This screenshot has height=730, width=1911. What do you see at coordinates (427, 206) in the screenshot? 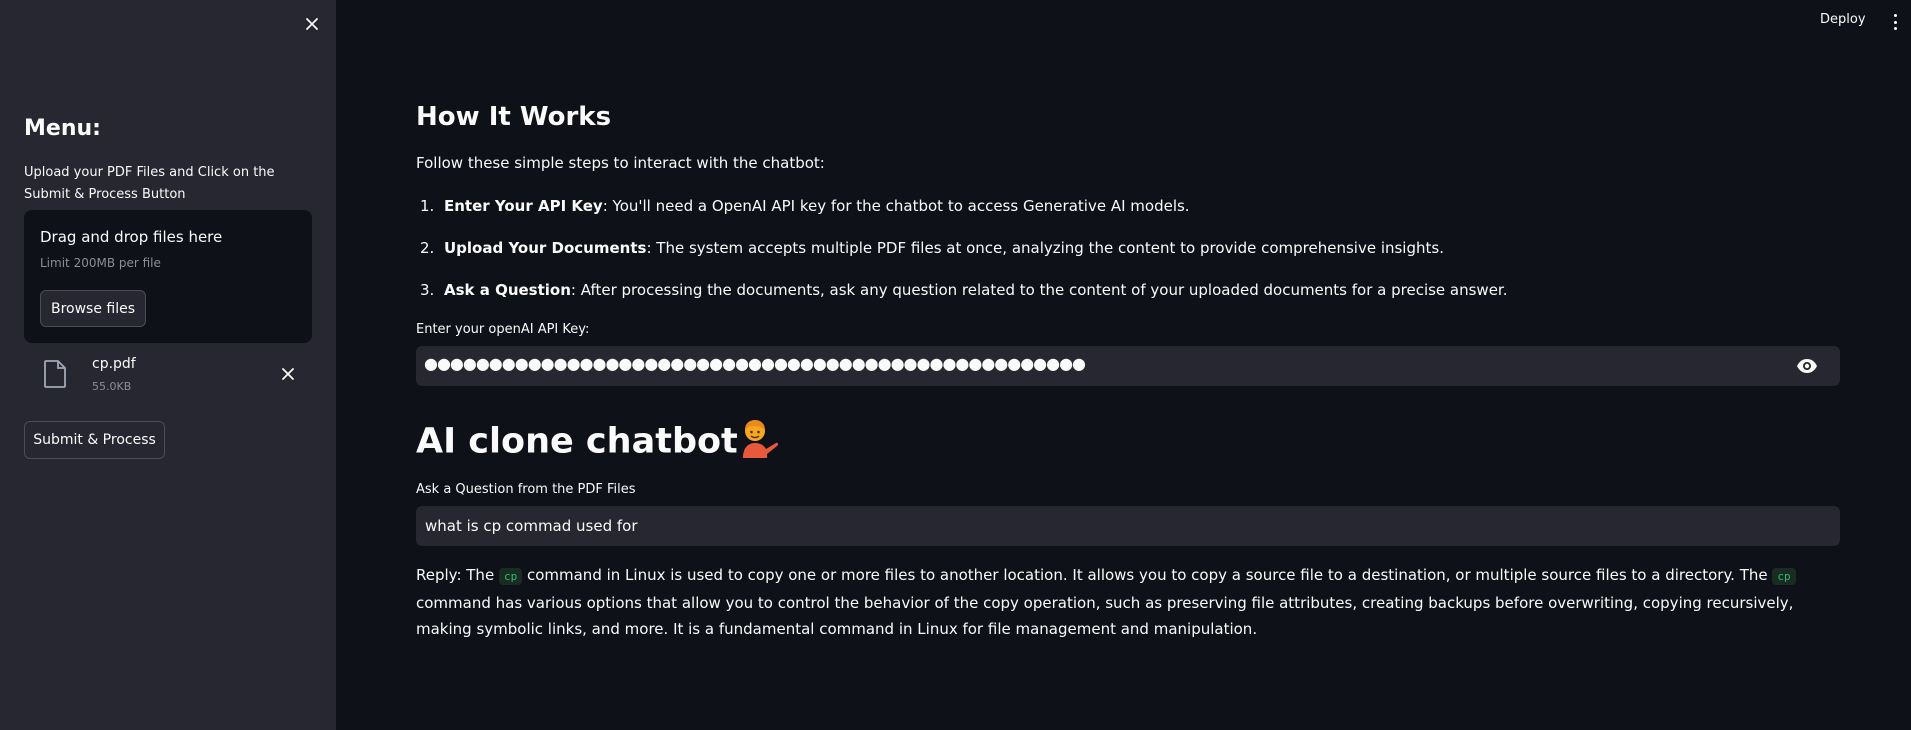
I see `step-number: 1.` at bounding box center [427, 206].